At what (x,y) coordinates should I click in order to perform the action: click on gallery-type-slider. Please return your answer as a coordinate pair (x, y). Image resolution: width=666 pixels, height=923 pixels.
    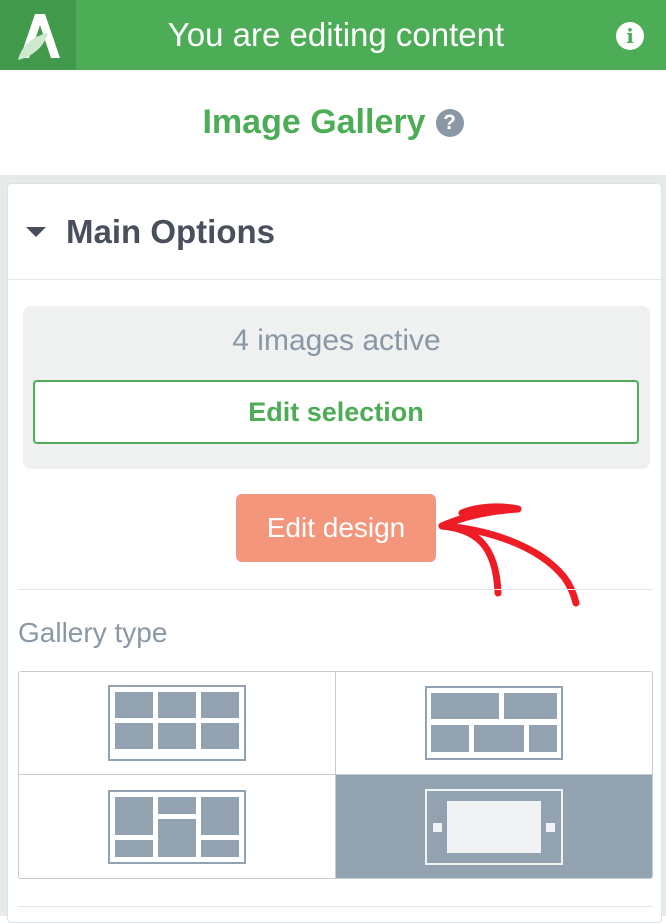
    Looking at the image, I should click on (493, 826).